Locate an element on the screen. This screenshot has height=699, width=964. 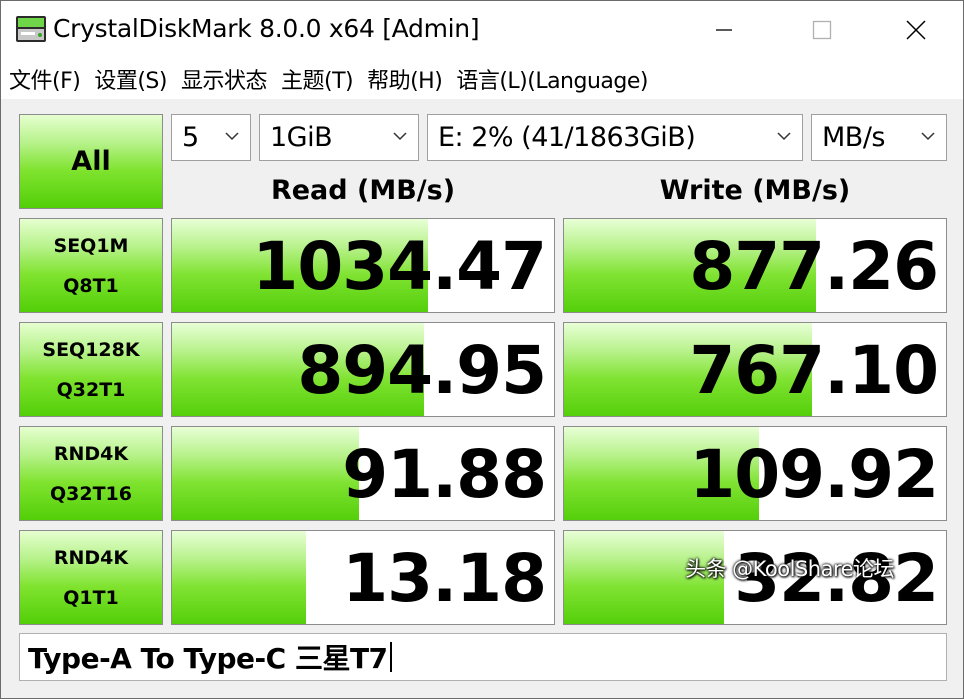
crystaldiskmark-icon is located at coordinates (31, 29).